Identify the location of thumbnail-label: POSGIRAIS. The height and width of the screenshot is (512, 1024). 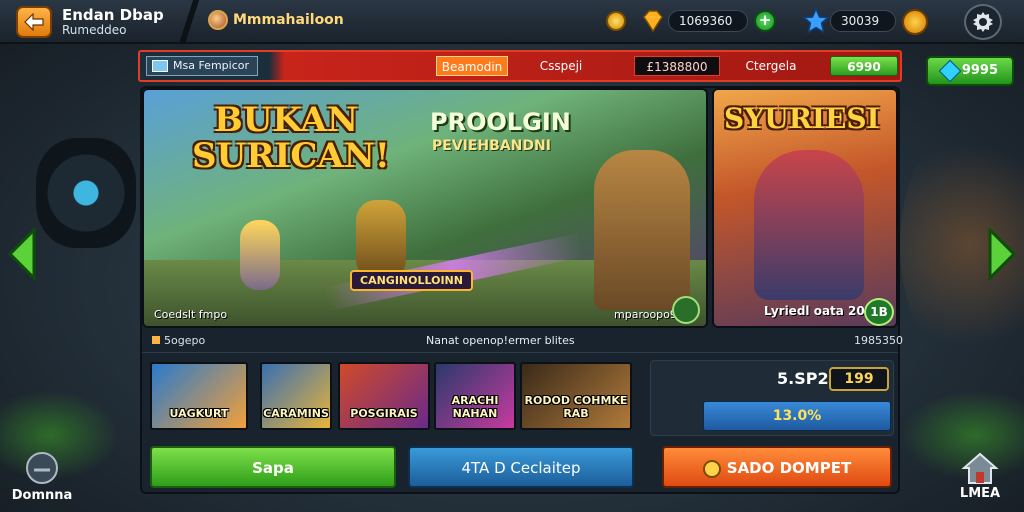
(384, 413).